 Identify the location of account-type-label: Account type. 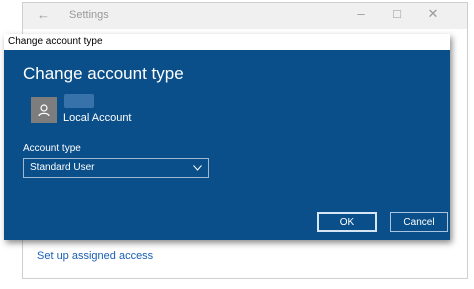
(52, 148).